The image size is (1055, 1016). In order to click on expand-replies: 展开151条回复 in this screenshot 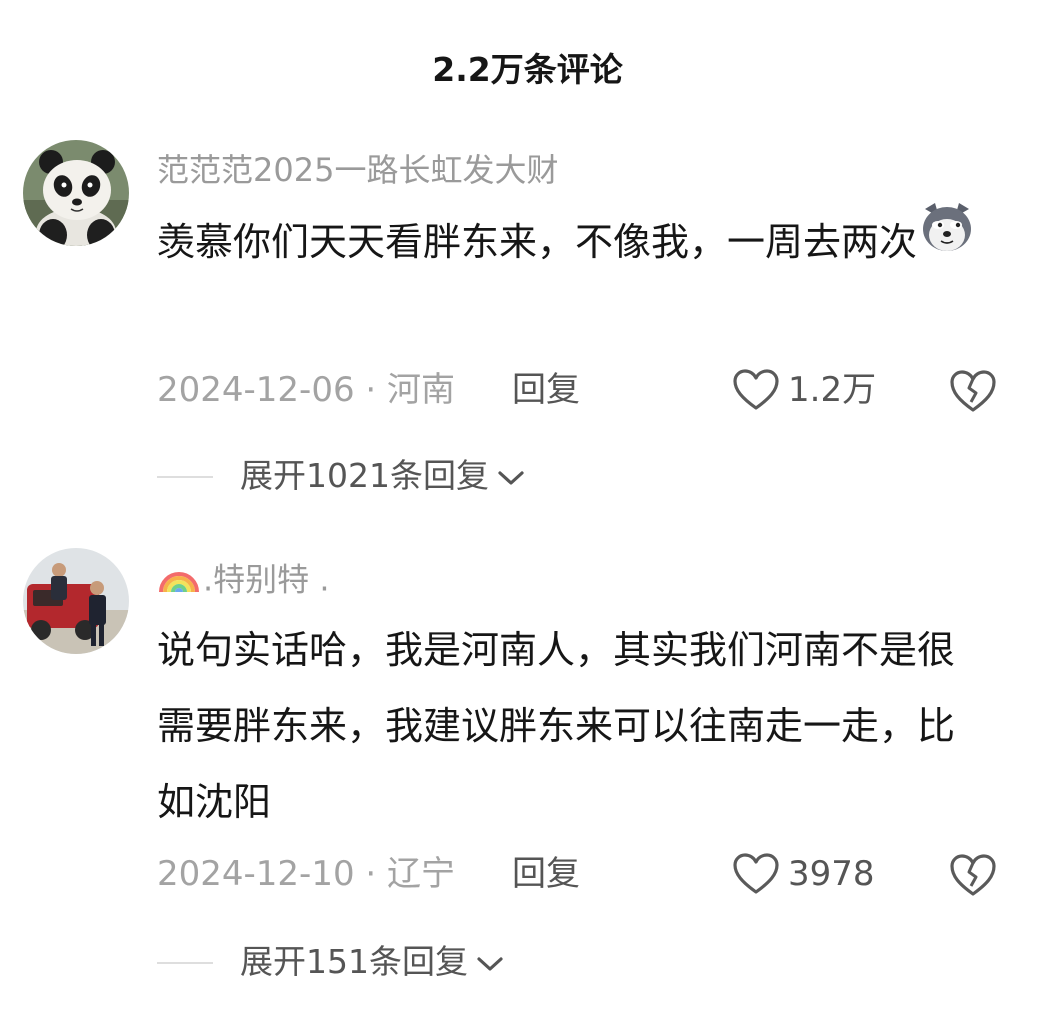, I will do `click(527, 962)`.